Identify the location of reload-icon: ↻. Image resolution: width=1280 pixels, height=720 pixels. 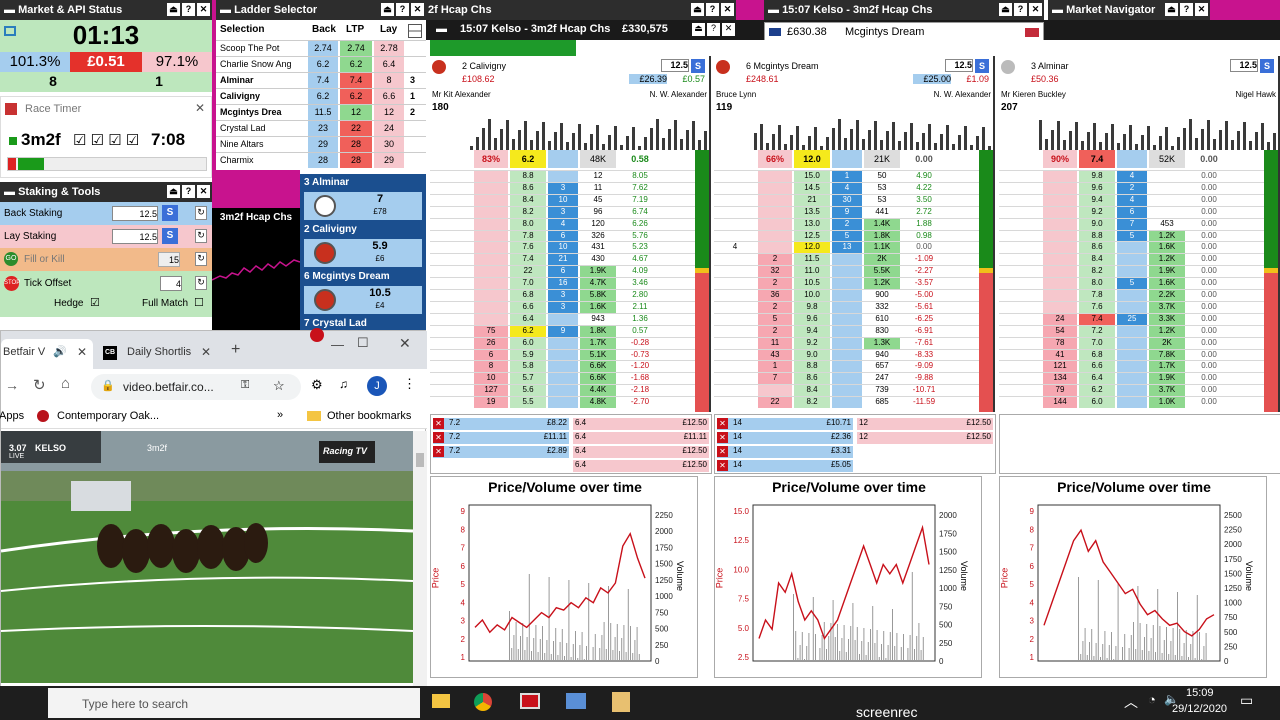
(39, 385).